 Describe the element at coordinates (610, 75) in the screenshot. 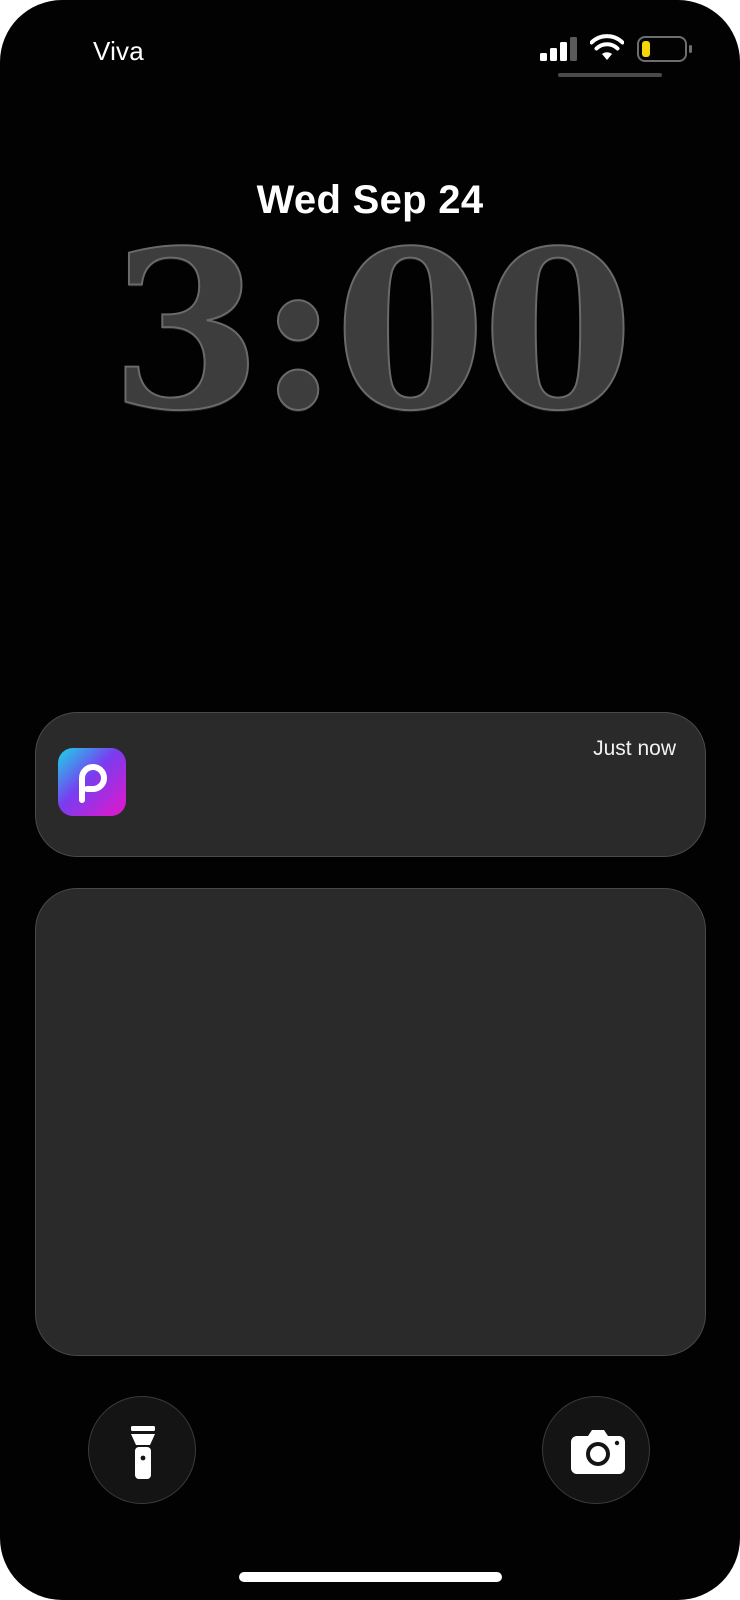

I see `status-indicator-line` at that location.